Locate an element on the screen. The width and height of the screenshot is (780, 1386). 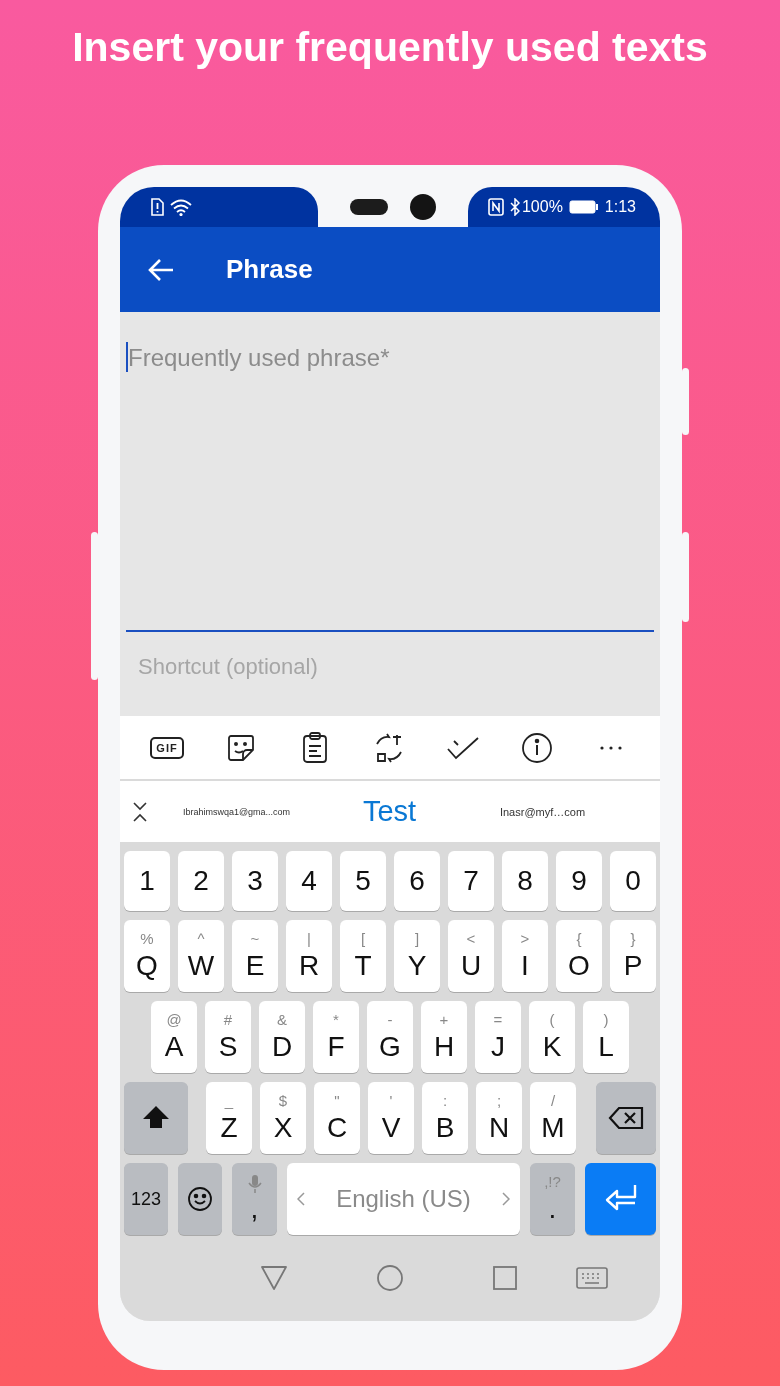
keyboard-key: 0 is located at coordinates (633, 881).